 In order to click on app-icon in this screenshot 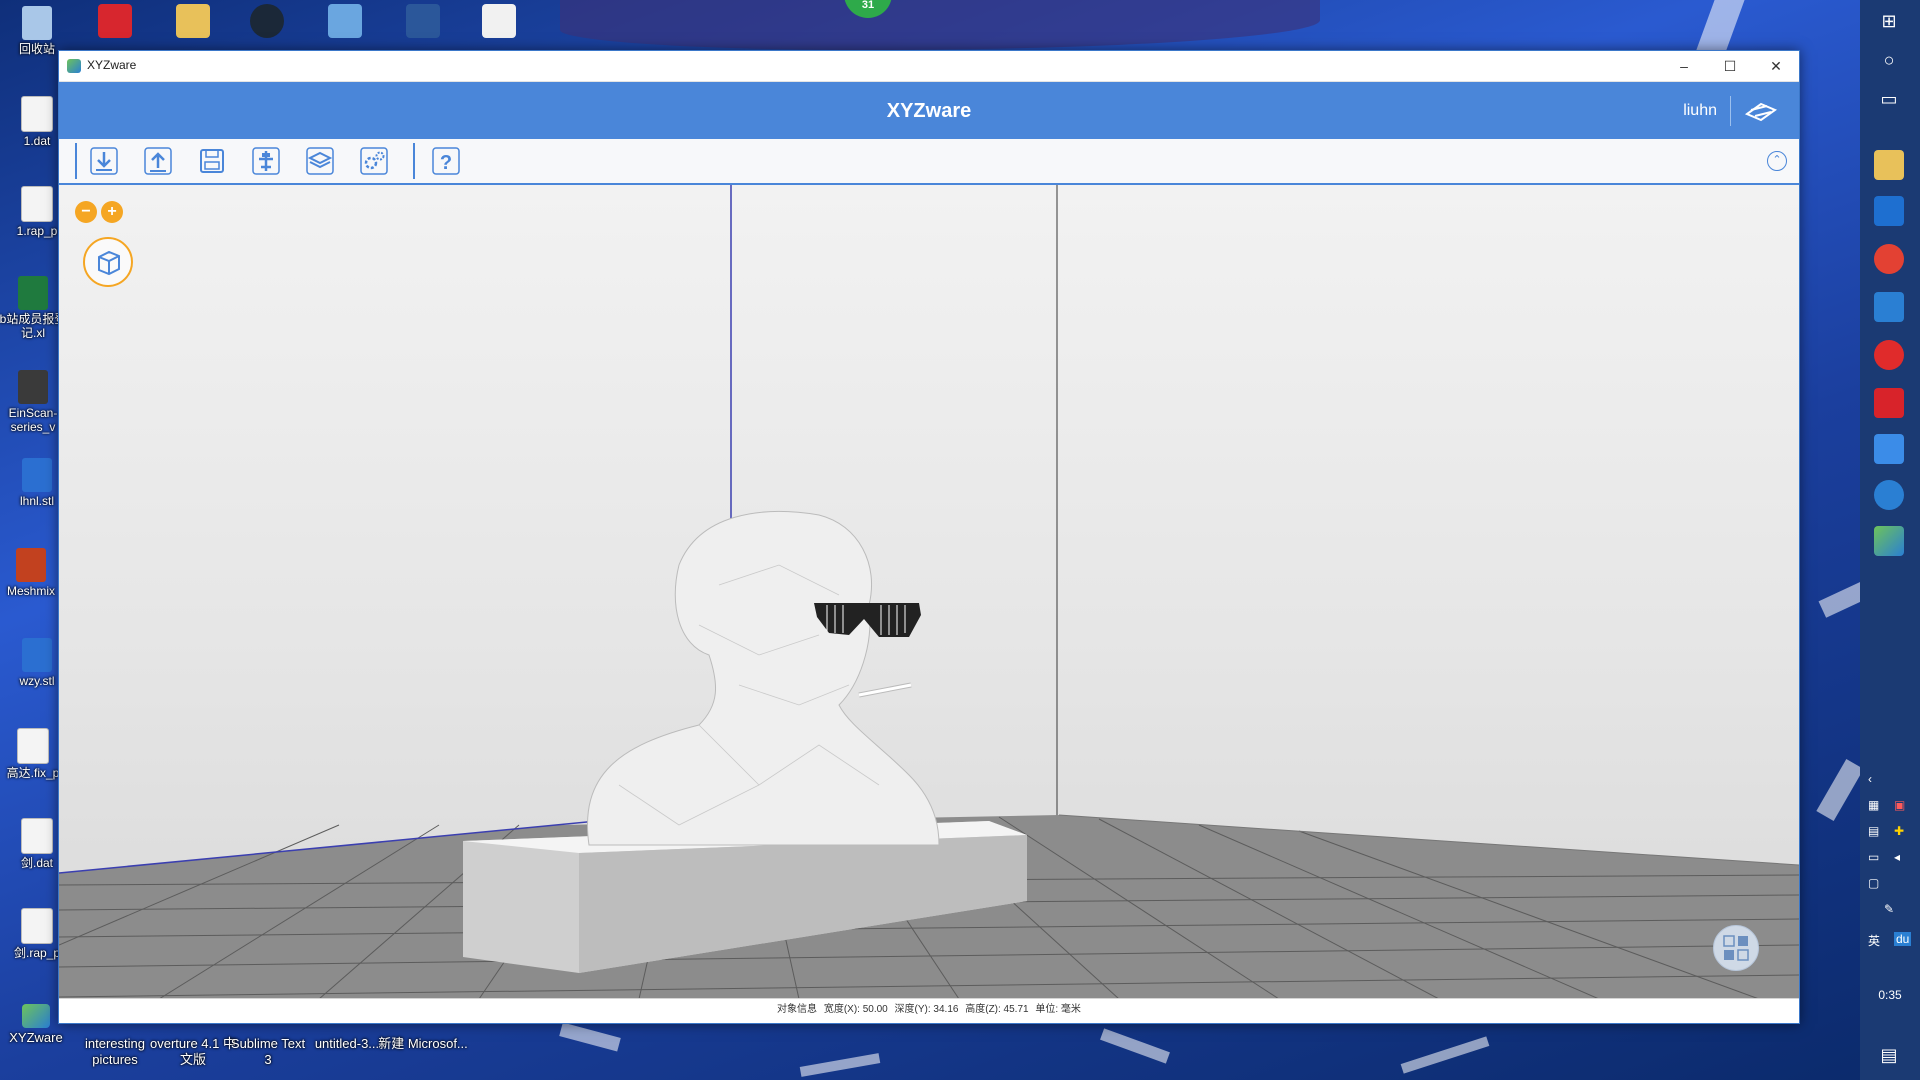, I will do `click(74, 66)`.